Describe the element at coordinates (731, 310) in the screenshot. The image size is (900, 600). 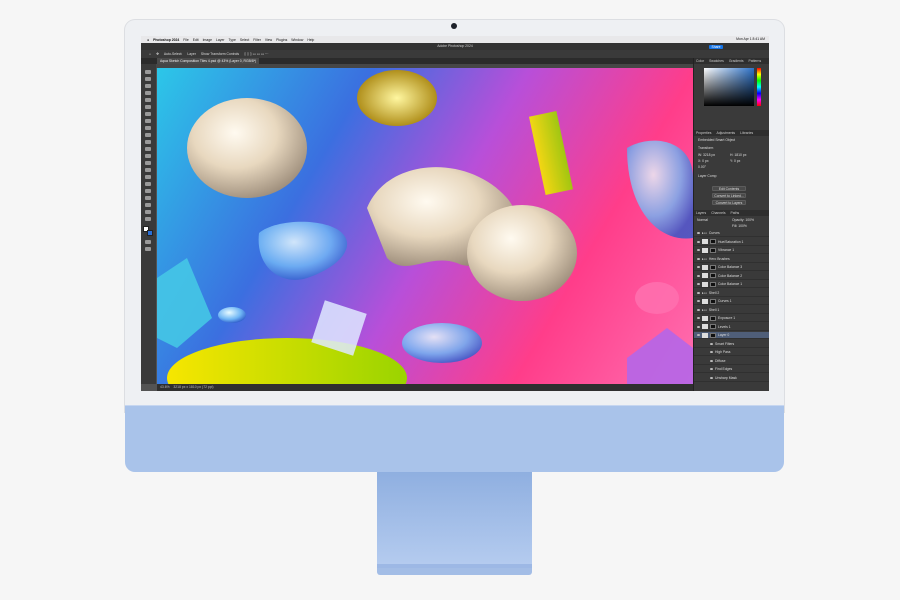
I see `layer-row: ▸▭ Shell 1` at that location.